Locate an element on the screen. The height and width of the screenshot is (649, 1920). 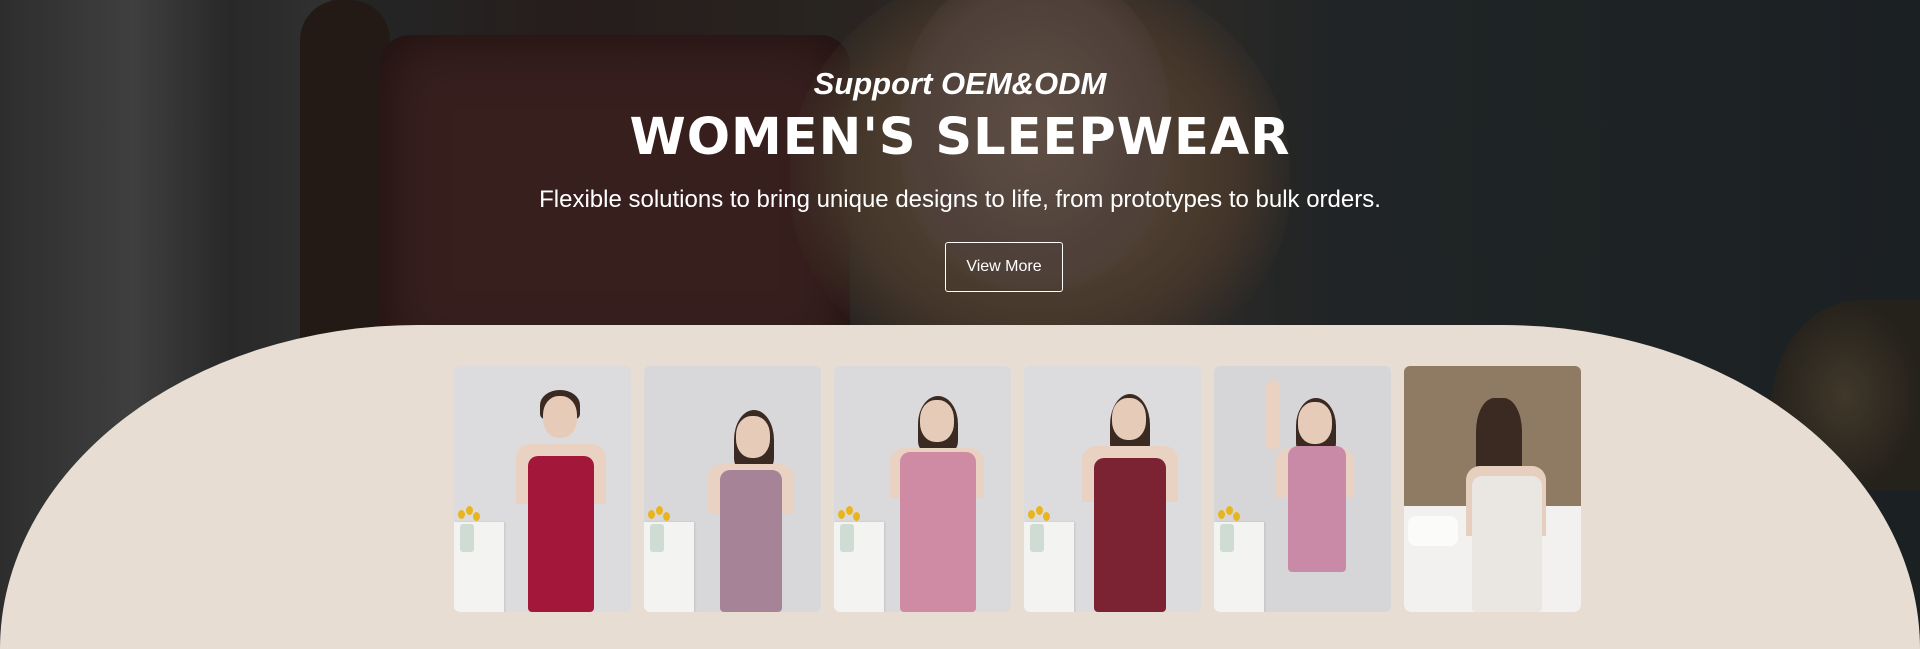
hero-title: WOMEN'S SLEEPWEAR is located at coordinates (960, 137).